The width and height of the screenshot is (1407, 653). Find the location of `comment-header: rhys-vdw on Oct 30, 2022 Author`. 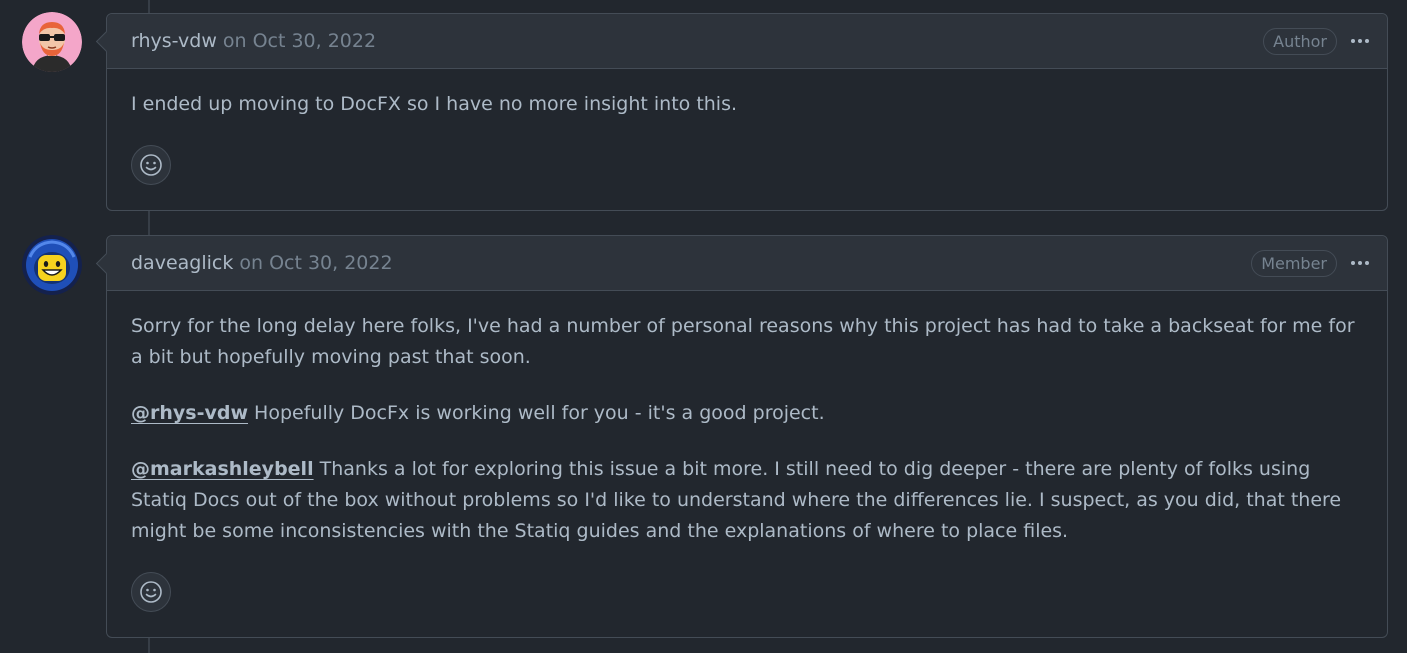

comment-header: rhys-vdw on Oct 30, 2022 Author is located at coordinates (747, 41).